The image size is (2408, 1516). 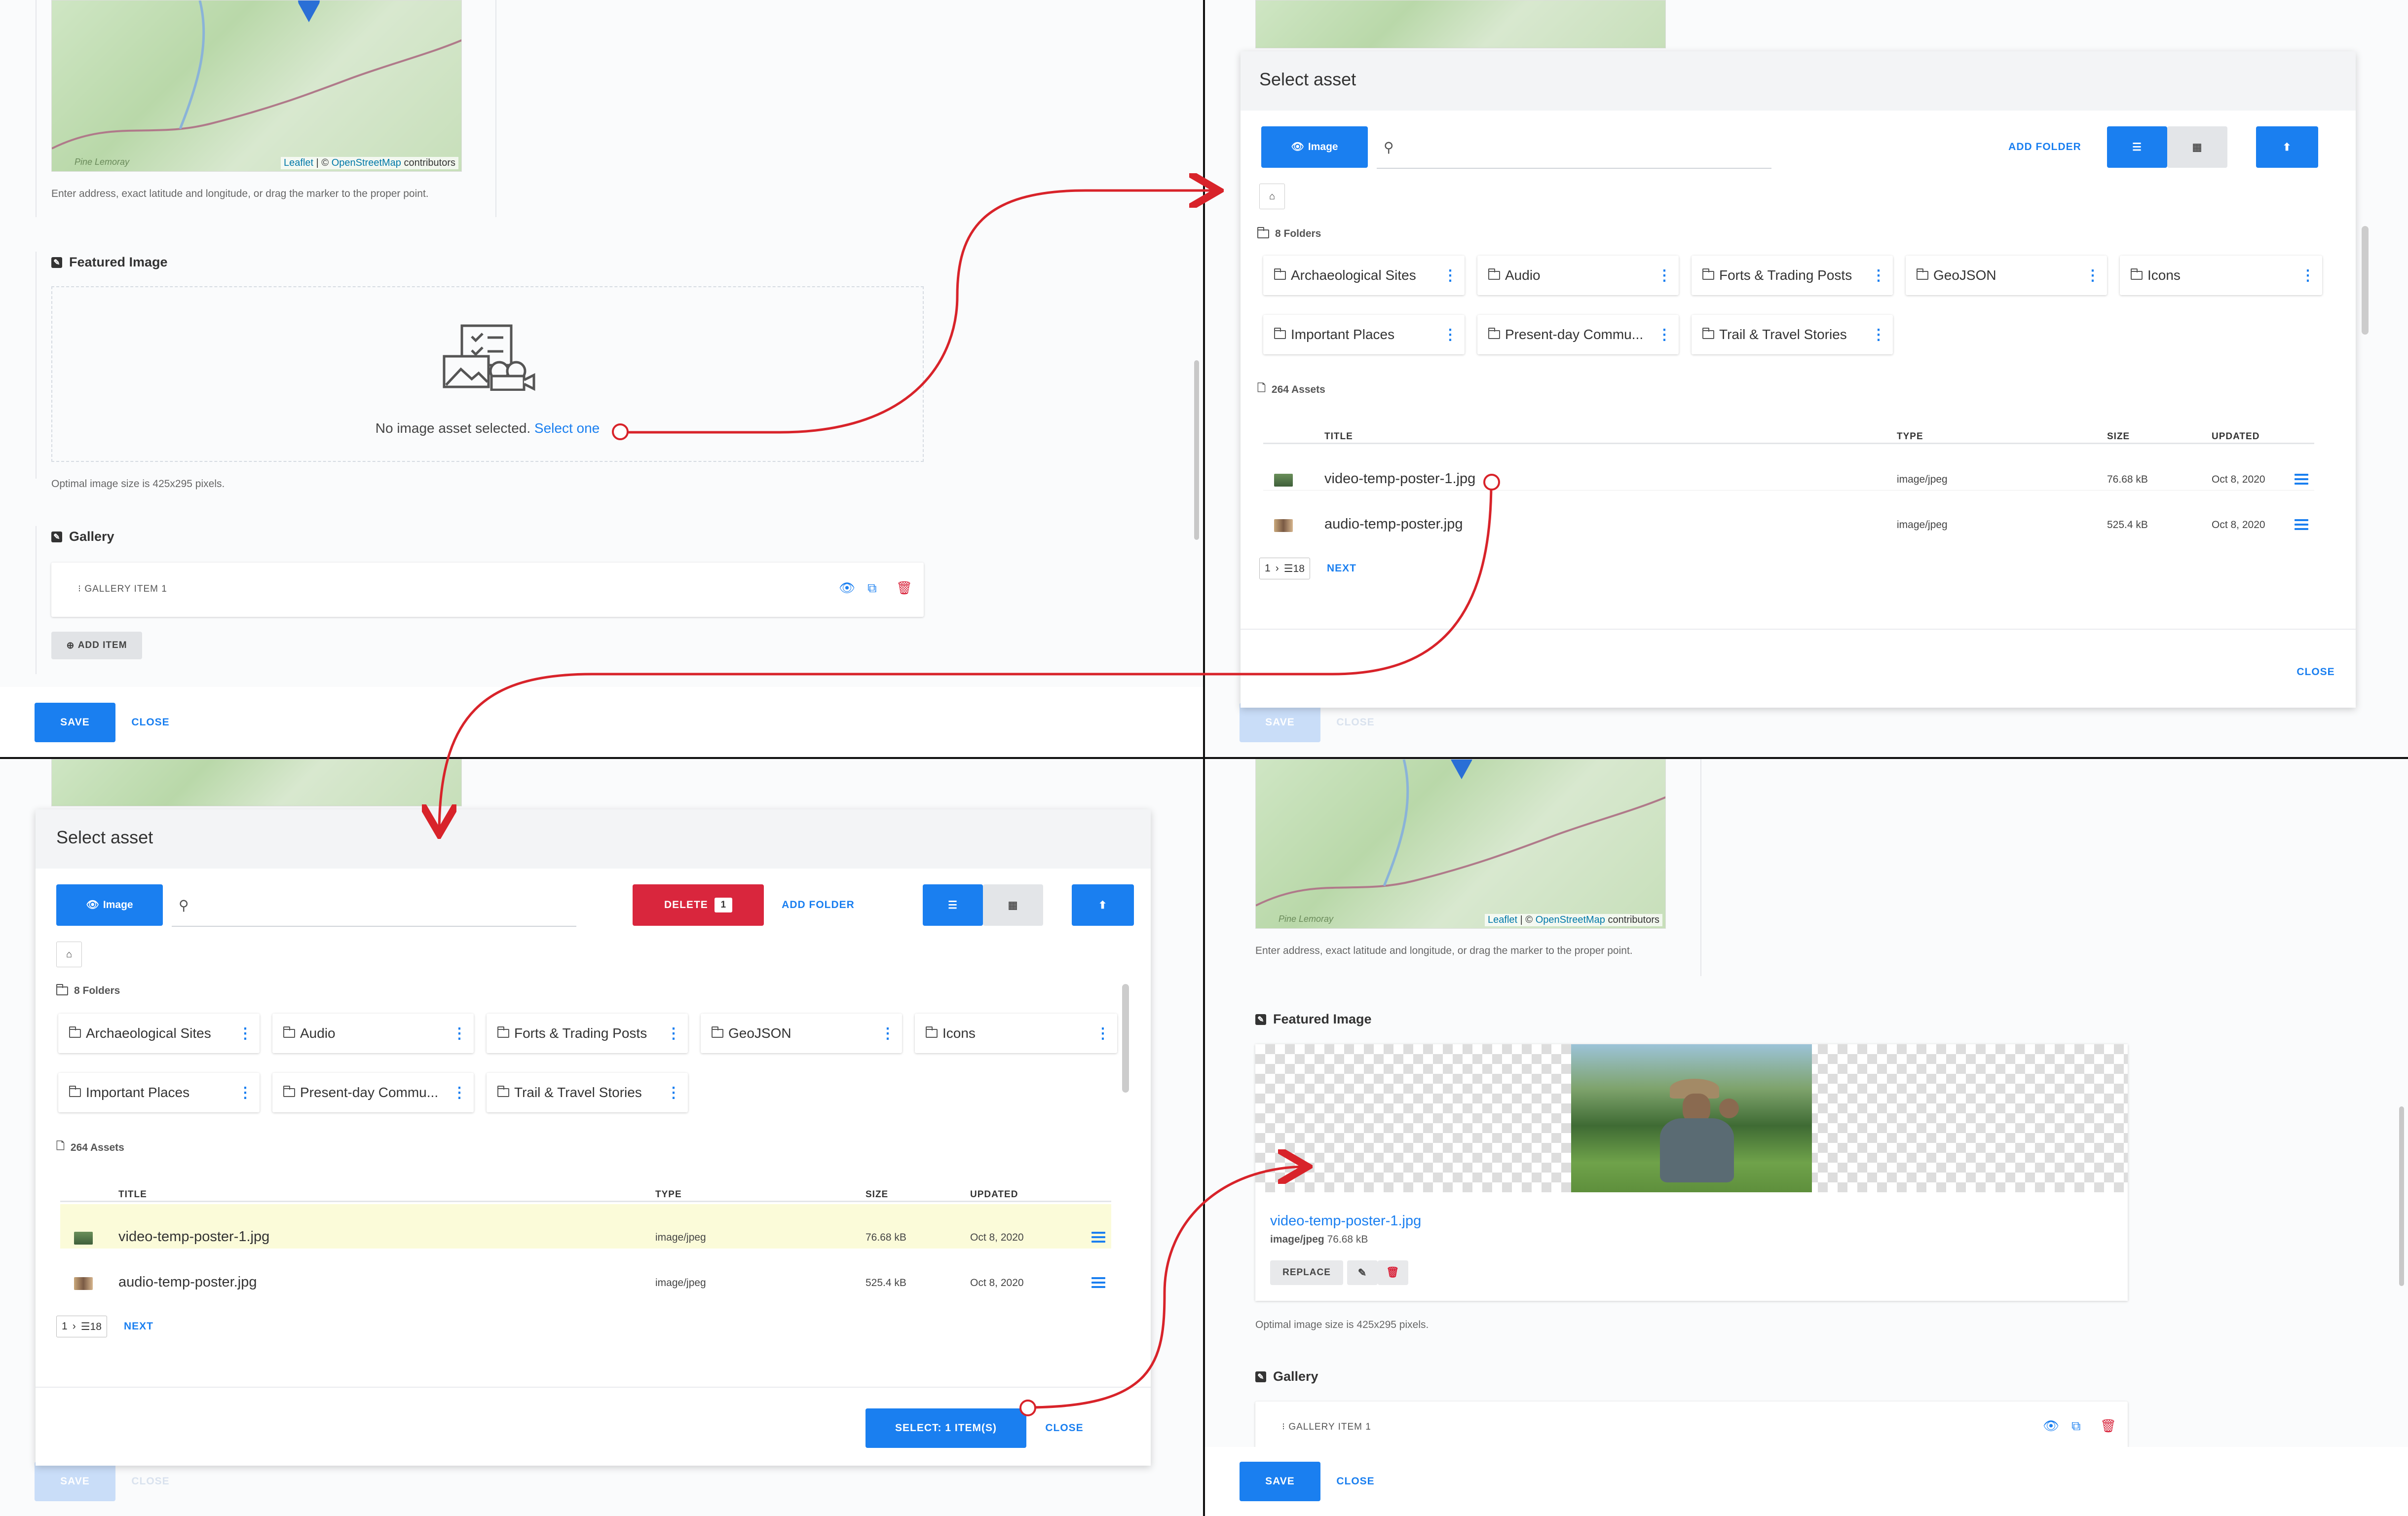 What do you see at coordinates (1692, 1118) in the screenshot?
I see `image-preview` at bounding box center [1692, 1118].